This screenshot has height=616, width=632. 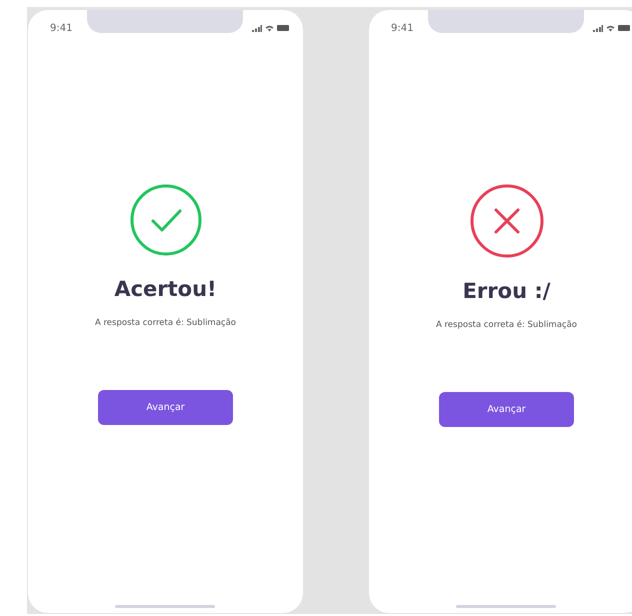 What do you see at coordinates (165, 289) in the screenshot?
I see `result-title: Acertou!` at bounding box center [165, 289].